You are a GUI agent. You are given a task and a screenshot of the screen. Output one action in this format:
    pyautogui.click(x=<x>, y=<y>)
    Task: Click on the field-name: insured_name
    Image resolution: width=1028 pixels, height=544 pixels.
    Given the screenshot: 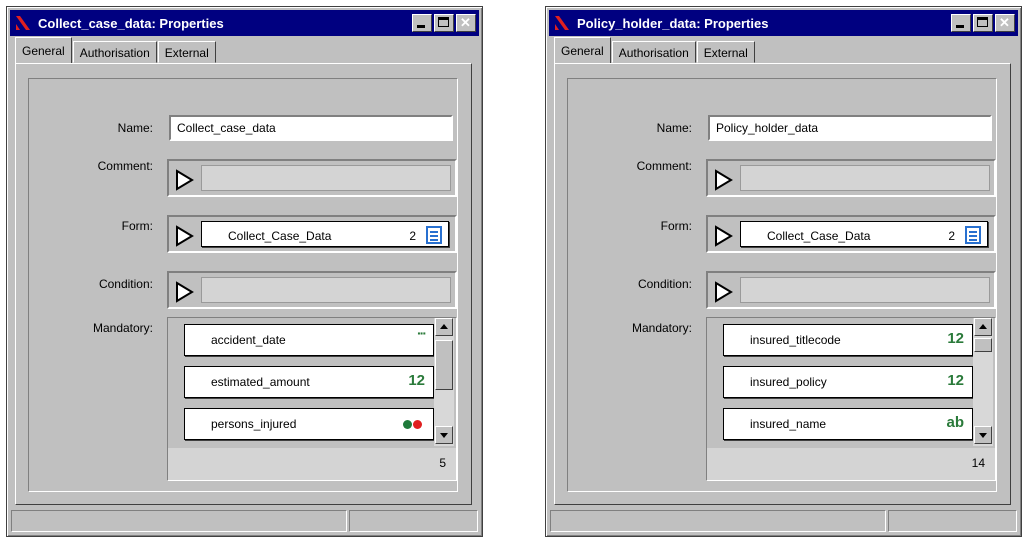 What is the action you would take?
    pyautogui.click(x=788, y=424)
    